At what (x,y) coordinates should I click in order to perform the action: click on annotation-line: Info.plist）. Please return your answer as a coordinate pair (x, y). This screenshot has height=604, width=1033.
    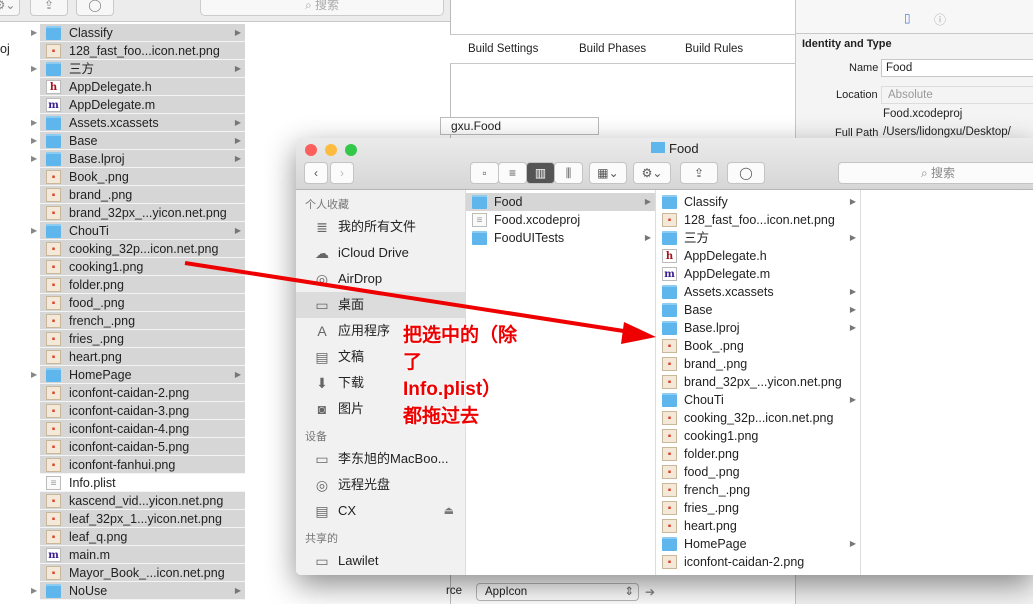
    Looking at the image, I should click on (452, 389).